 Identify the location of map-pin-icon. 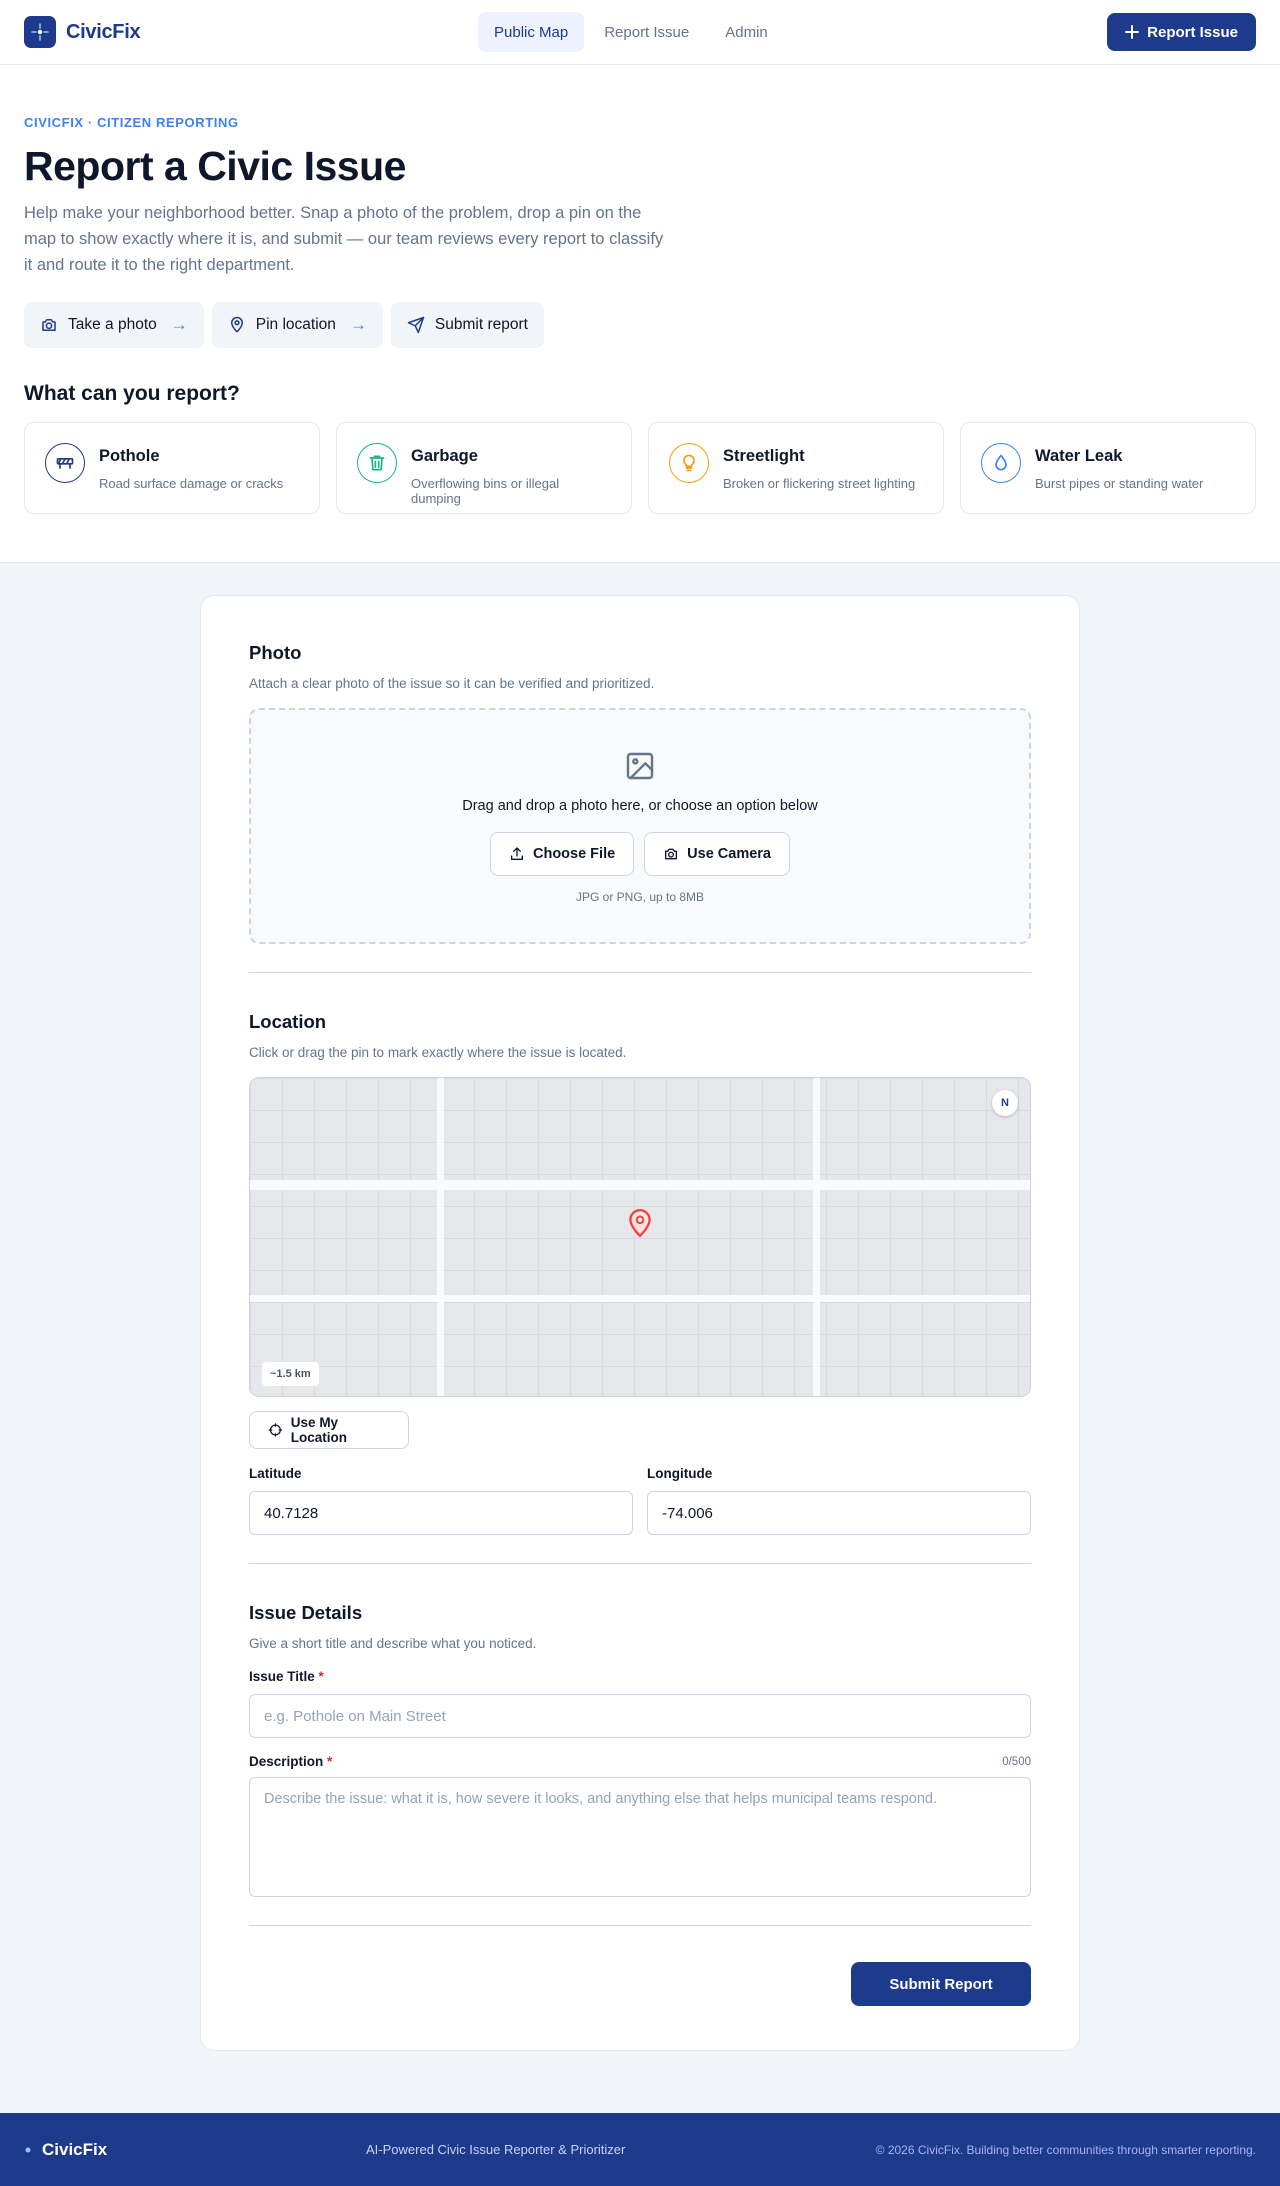
(640, 1225).